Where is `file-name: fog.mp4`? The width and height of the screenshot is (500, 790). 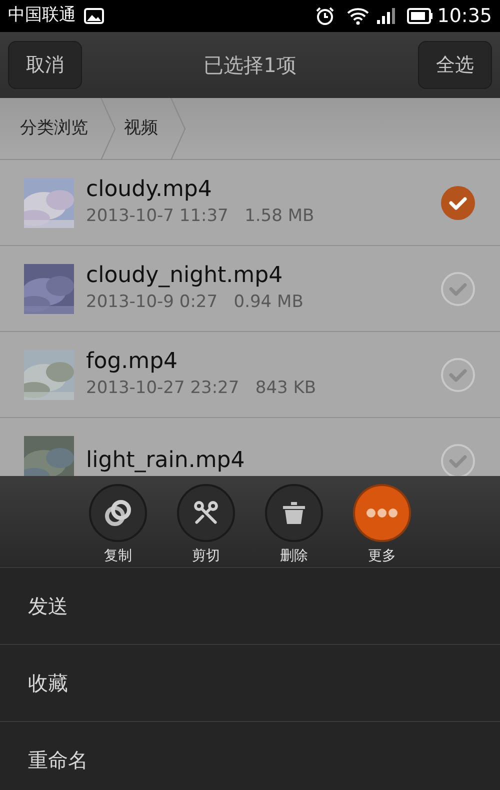 file-name: fog.mp4 is located at coordinates (132, 362).